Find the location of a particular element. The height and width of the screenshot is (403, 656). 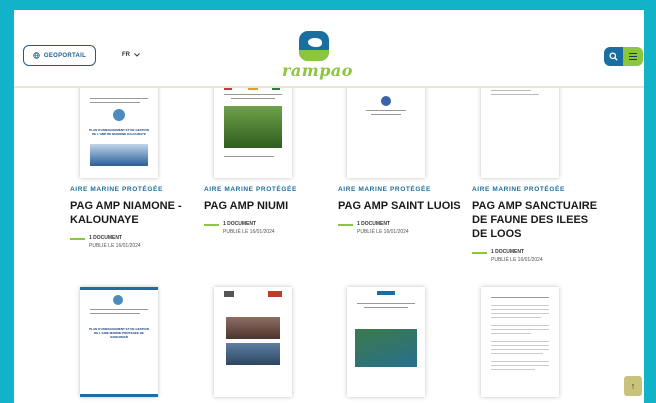

chevron-down-icon is located at coordinates (137, 55).